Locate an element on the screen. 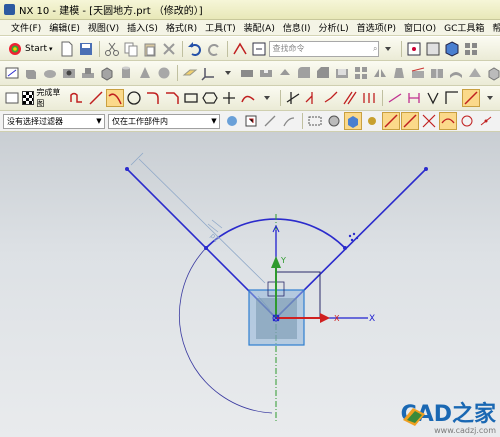 The height and width of the screenshot is (437, 500). sphere-icon is located at coordinates (164, 73).